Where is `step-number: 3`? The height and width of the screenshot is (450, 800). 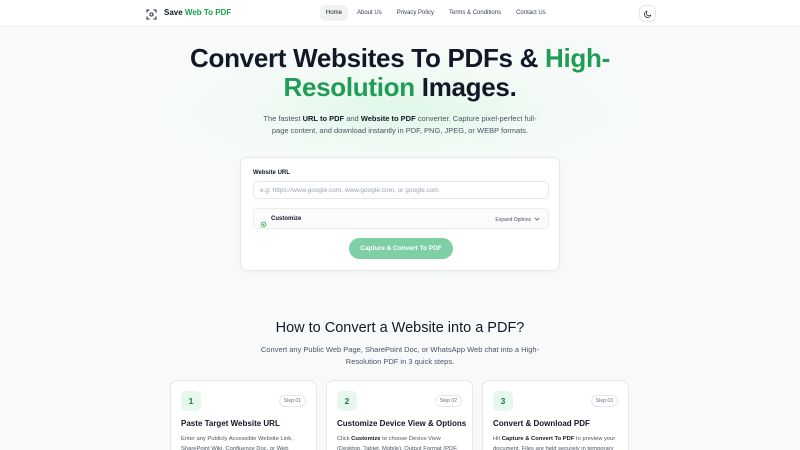 step-number: 3 is located at coordinates (503, 401).